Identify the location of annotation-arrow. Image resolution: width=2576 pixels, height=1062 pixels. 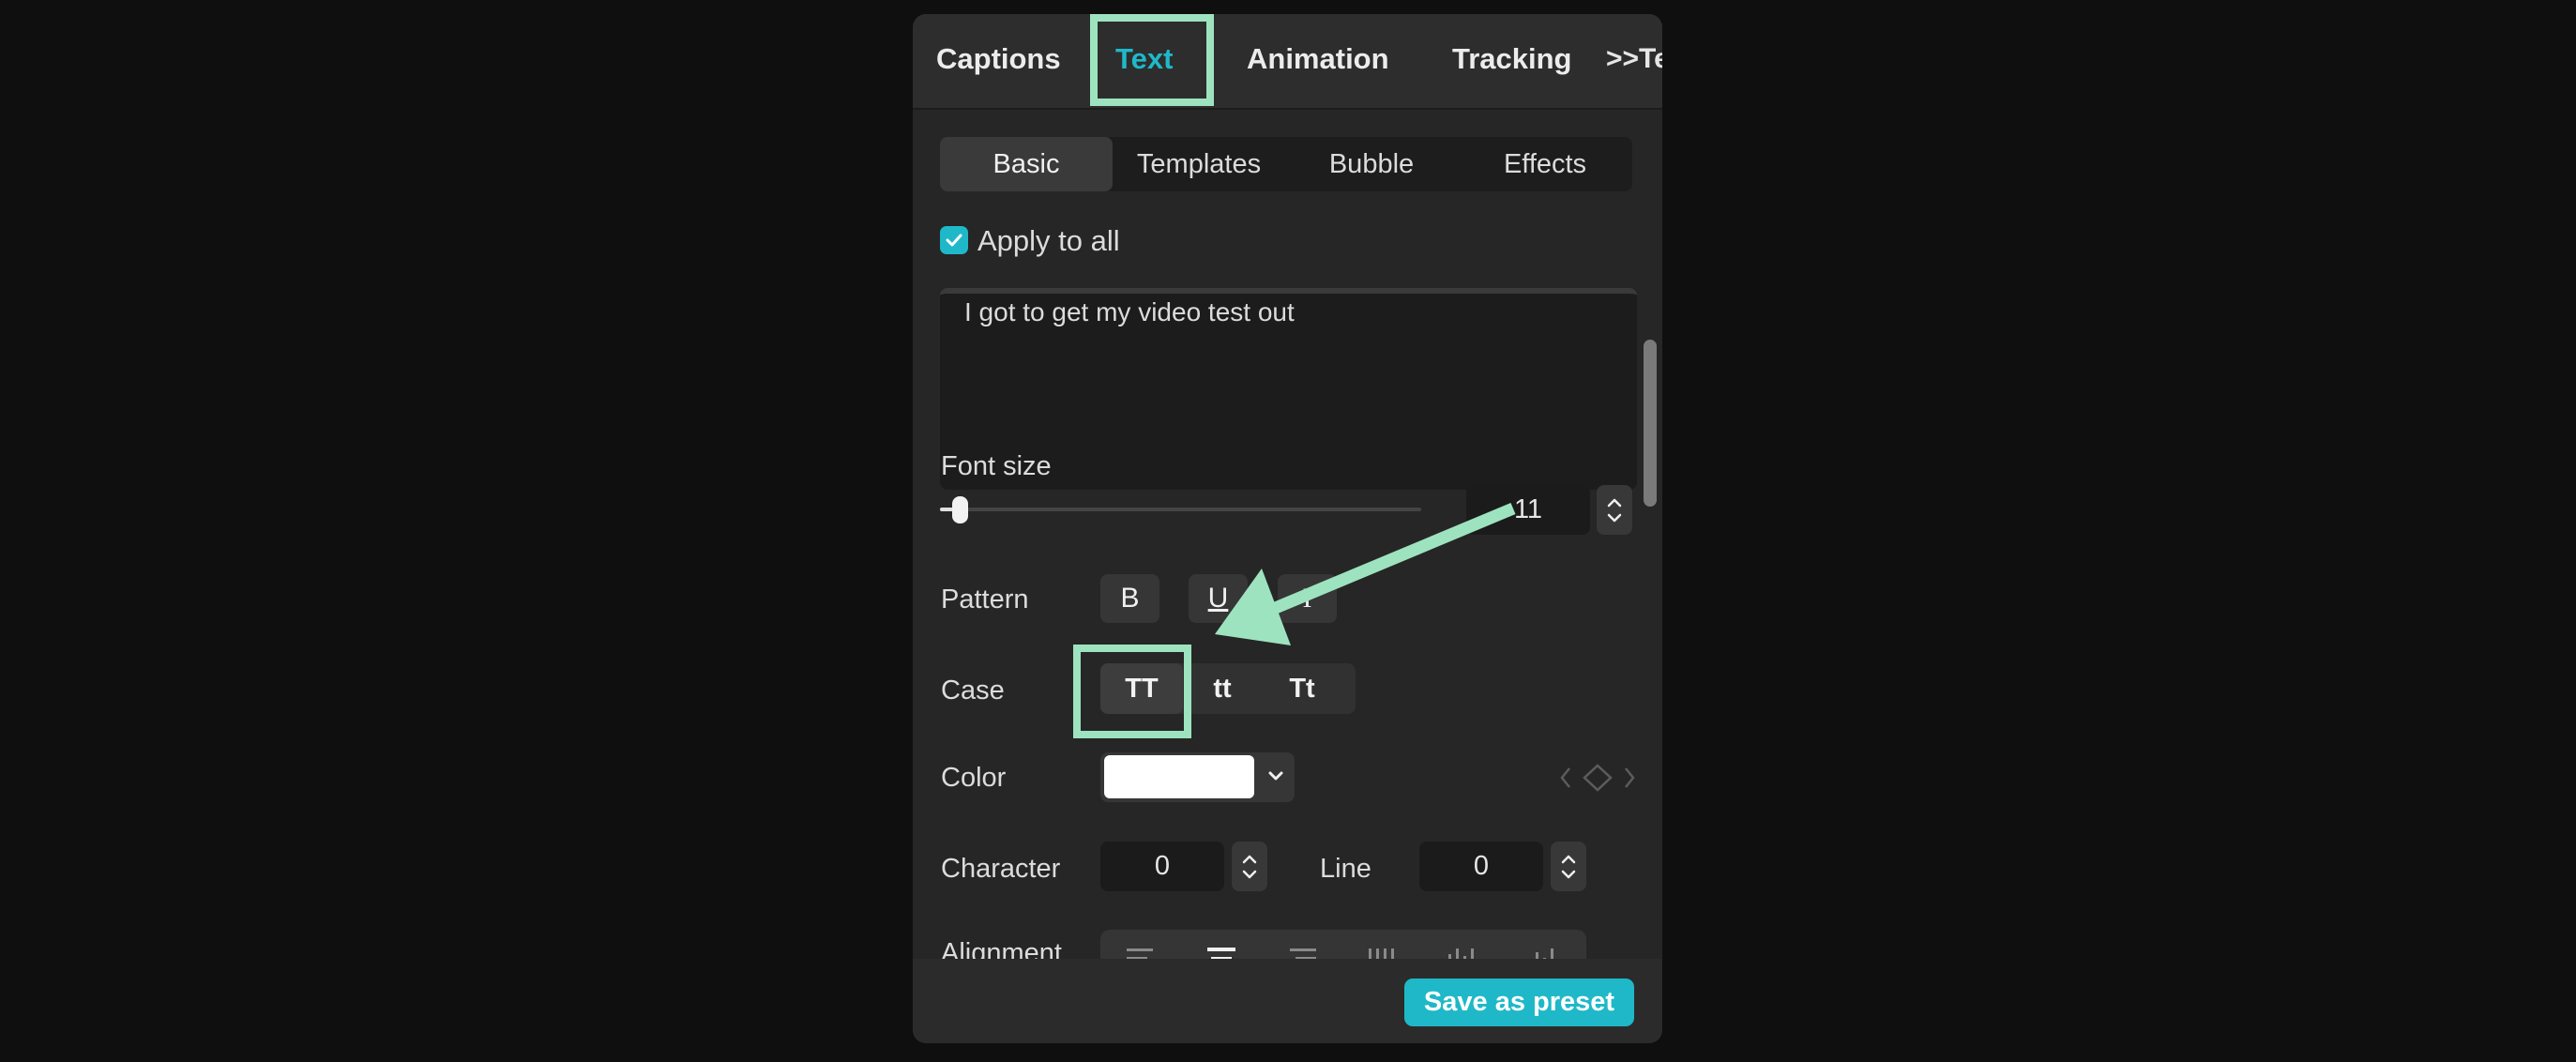
(1365, 574).